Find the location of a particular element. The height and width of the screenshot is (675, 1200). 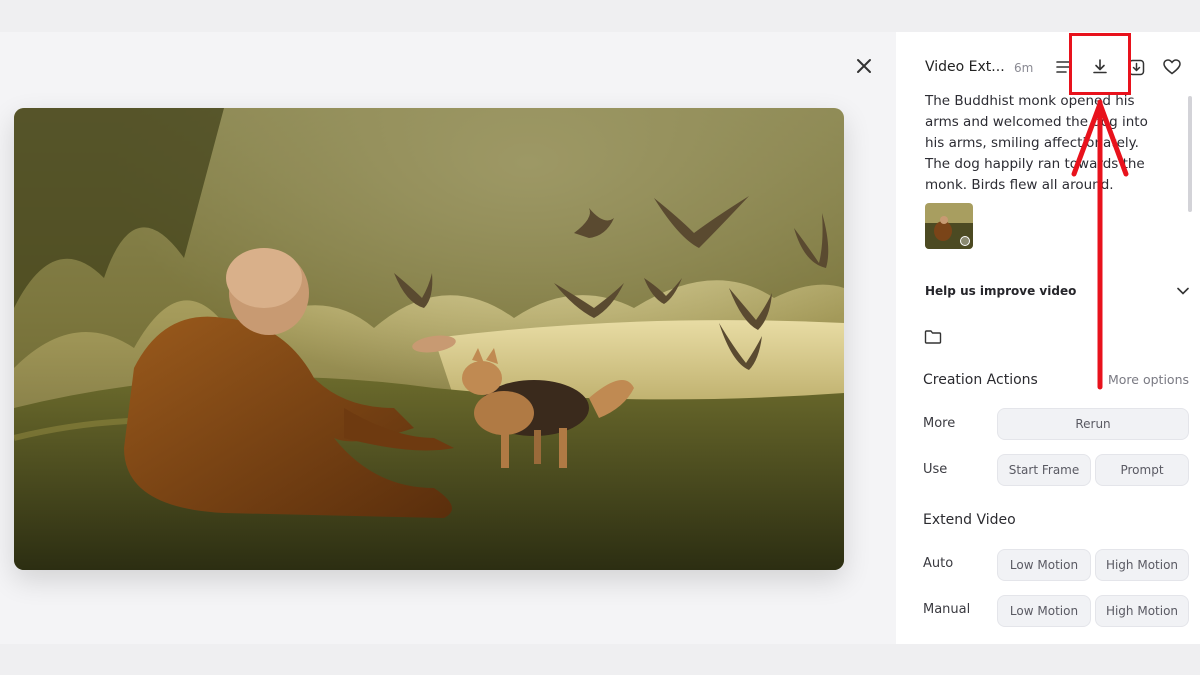

help-improve-label: Help us improve video is located at coordinates (1001, 291).